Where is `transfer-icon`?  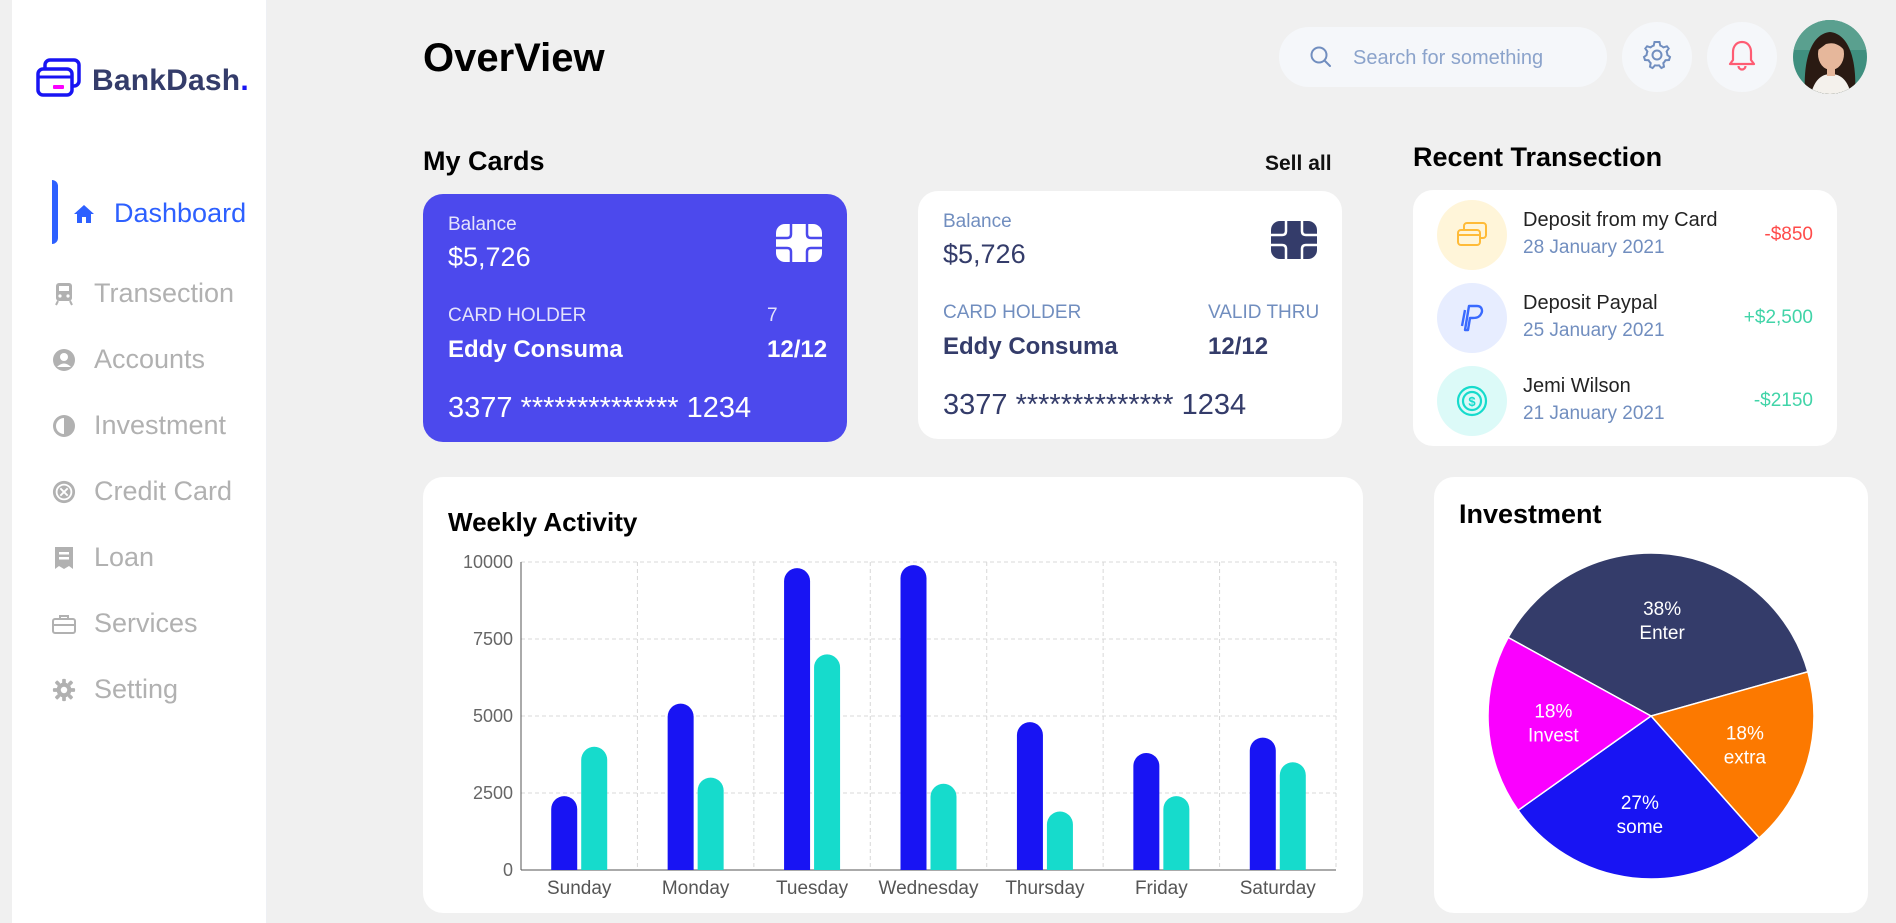 transfer-icon is located at coordinates (64, 294).